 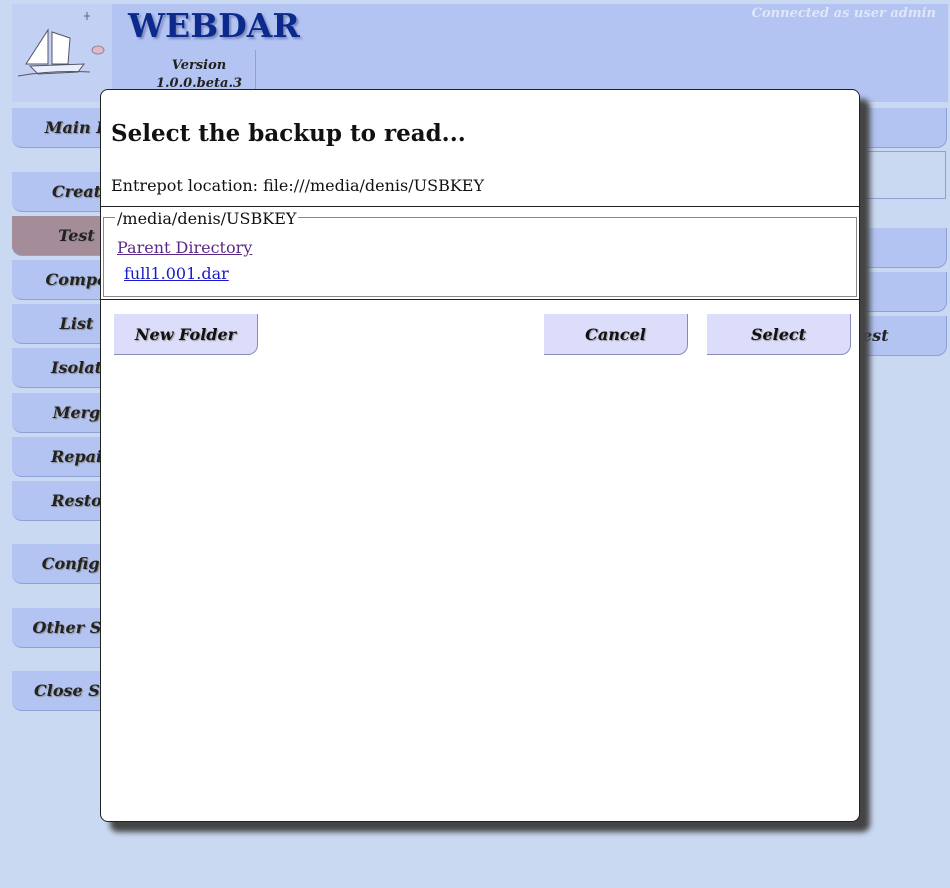 What do you see at coordinates (616, 334) in the screenshot?
I see `cancel-button: Cancel` at bounding box center [616, 334].